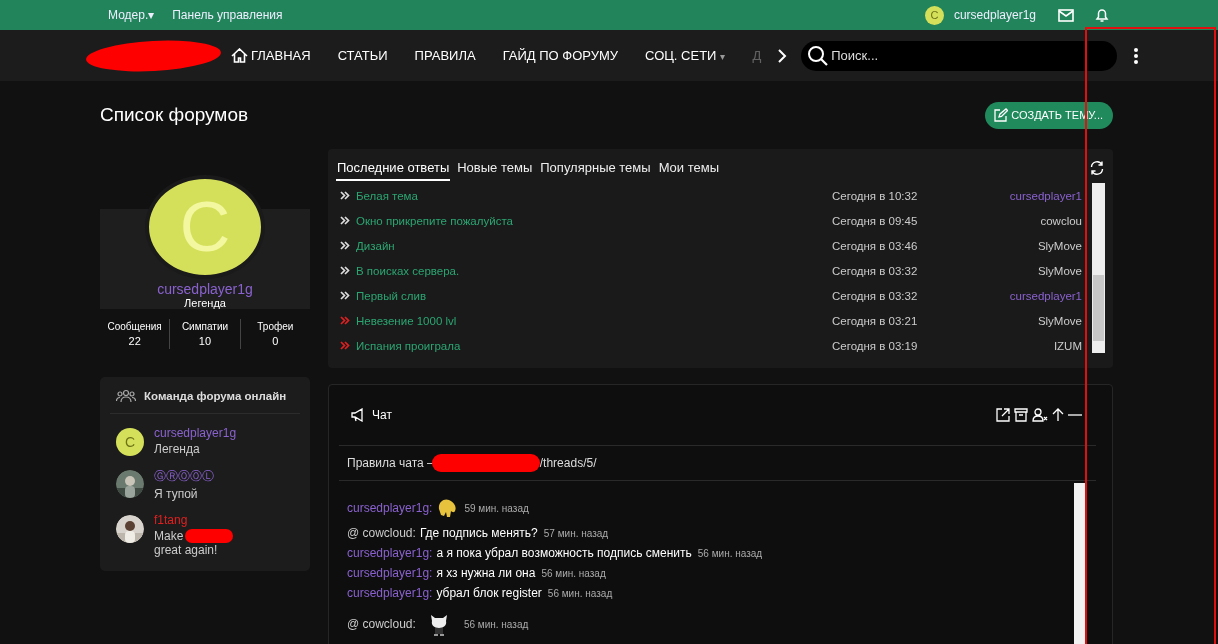 This screenshot has height=644, width=1218. What do you see at coordinates (594, 220) in the screenshot?
I see `topic-link: Окно прикрепите пожалуйста` at bounding box center [594, 220].